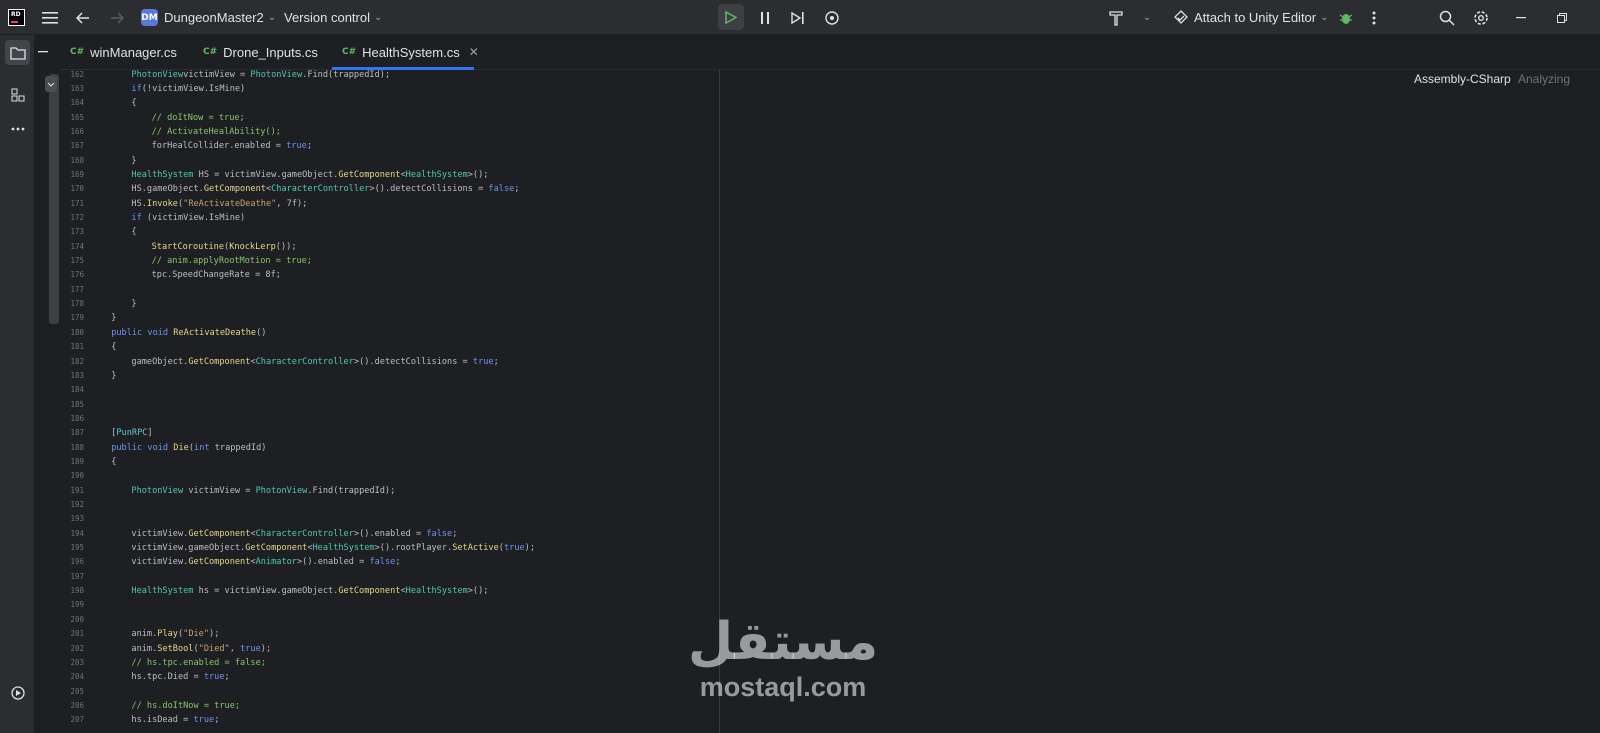 The image size is (1600, 733). Describe the element at coordinates (17, 692) in the screenshot. I see `services-icon` at that location.